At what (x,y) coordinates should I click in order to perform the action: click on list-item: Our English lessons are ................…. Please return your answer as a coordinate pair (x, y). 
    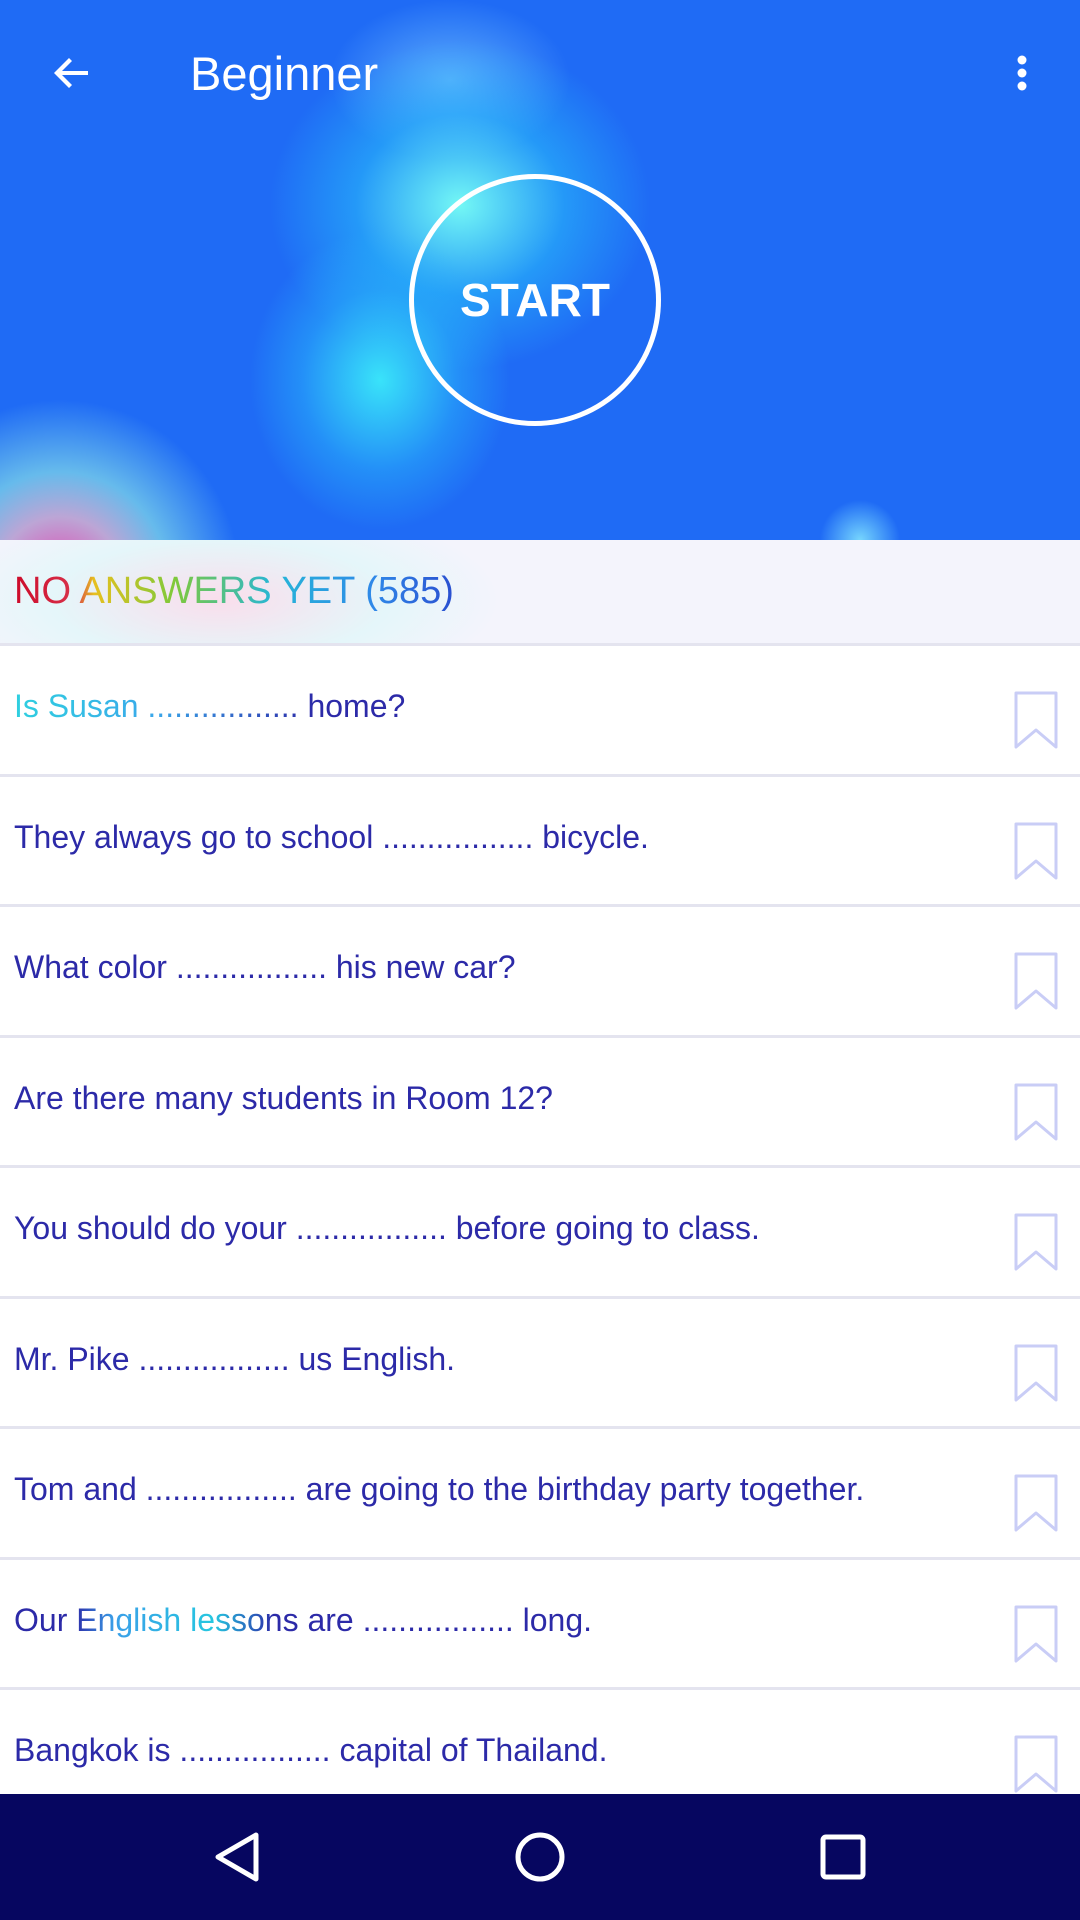
    Looking at the image, I should click on (540, 1625).